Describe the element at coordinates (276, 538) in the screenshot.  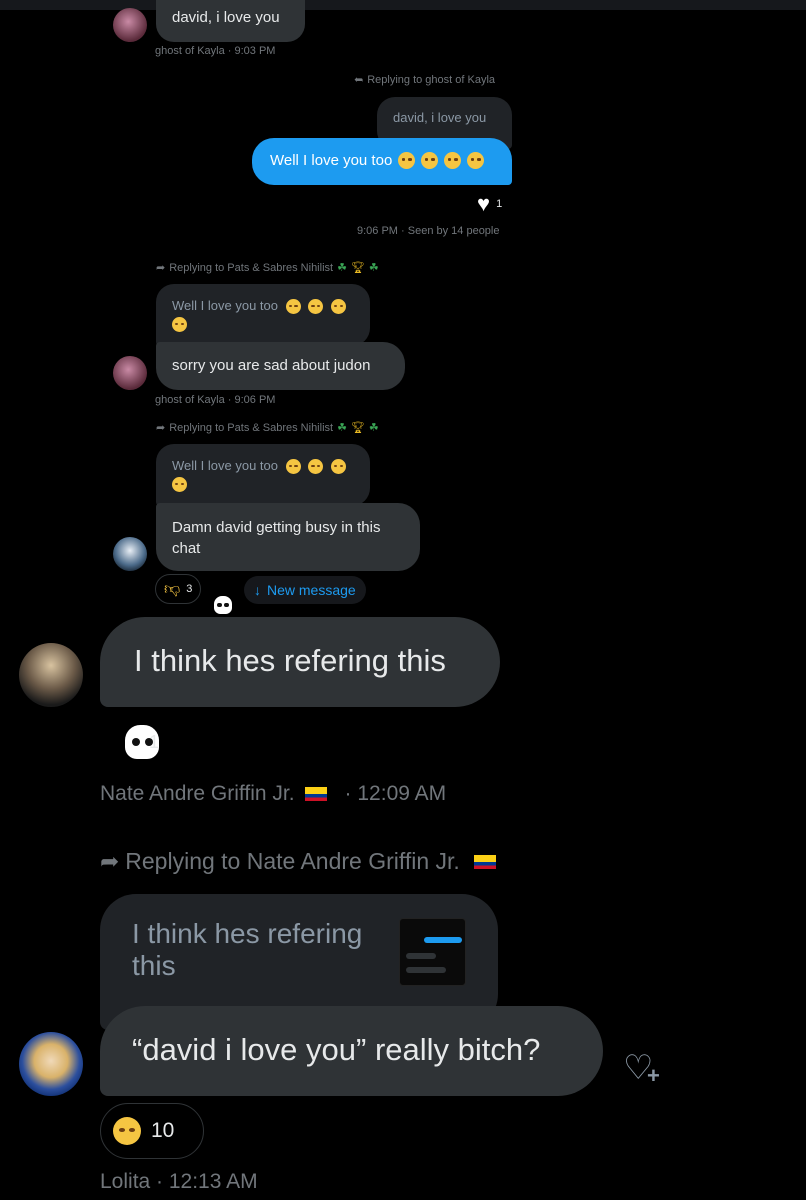
I see `message-text: Damn david getting busy in this chat` at that location.